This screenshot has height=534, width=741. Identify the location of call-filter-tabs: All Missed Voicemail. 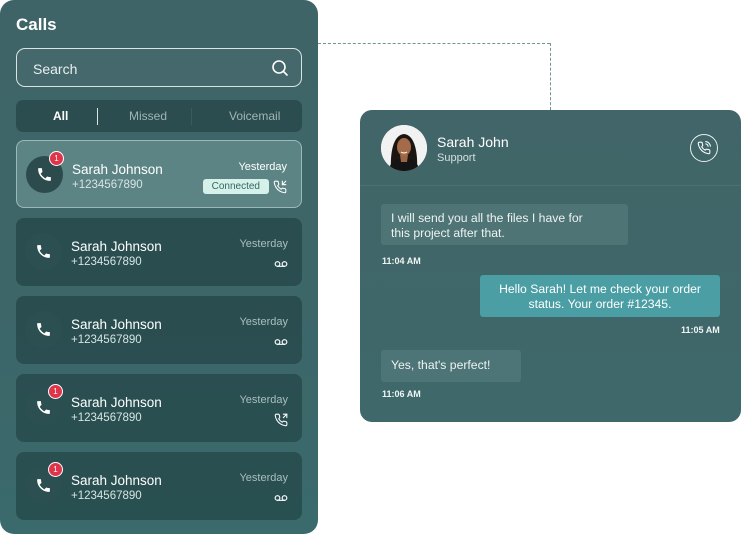
(159, 116).